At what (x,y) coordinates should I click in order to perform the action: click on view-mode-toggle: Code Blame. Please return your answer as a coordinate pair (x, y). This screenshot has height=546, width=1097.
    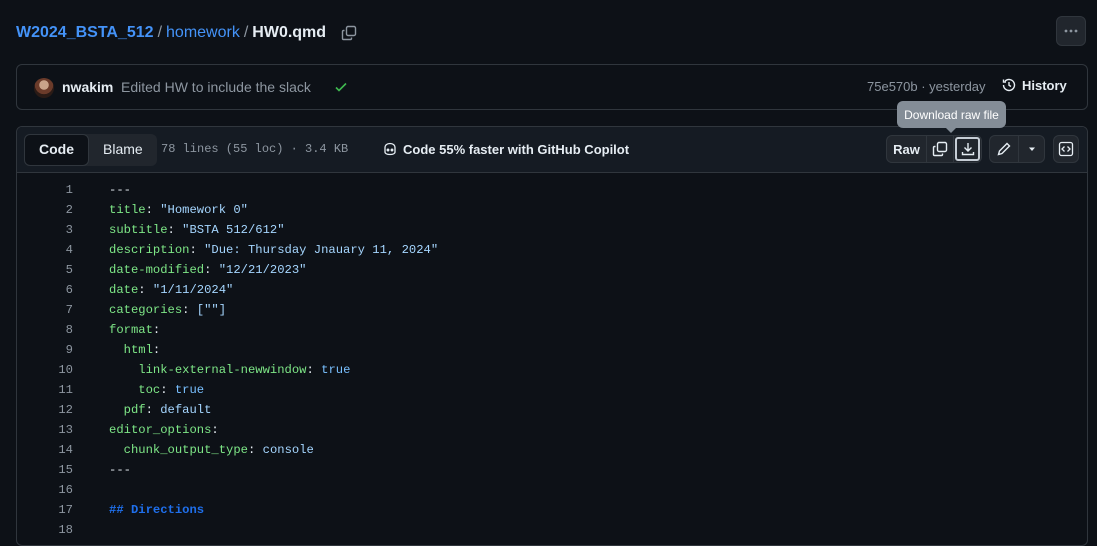
    Looking at the image, I should click on (90, 150).